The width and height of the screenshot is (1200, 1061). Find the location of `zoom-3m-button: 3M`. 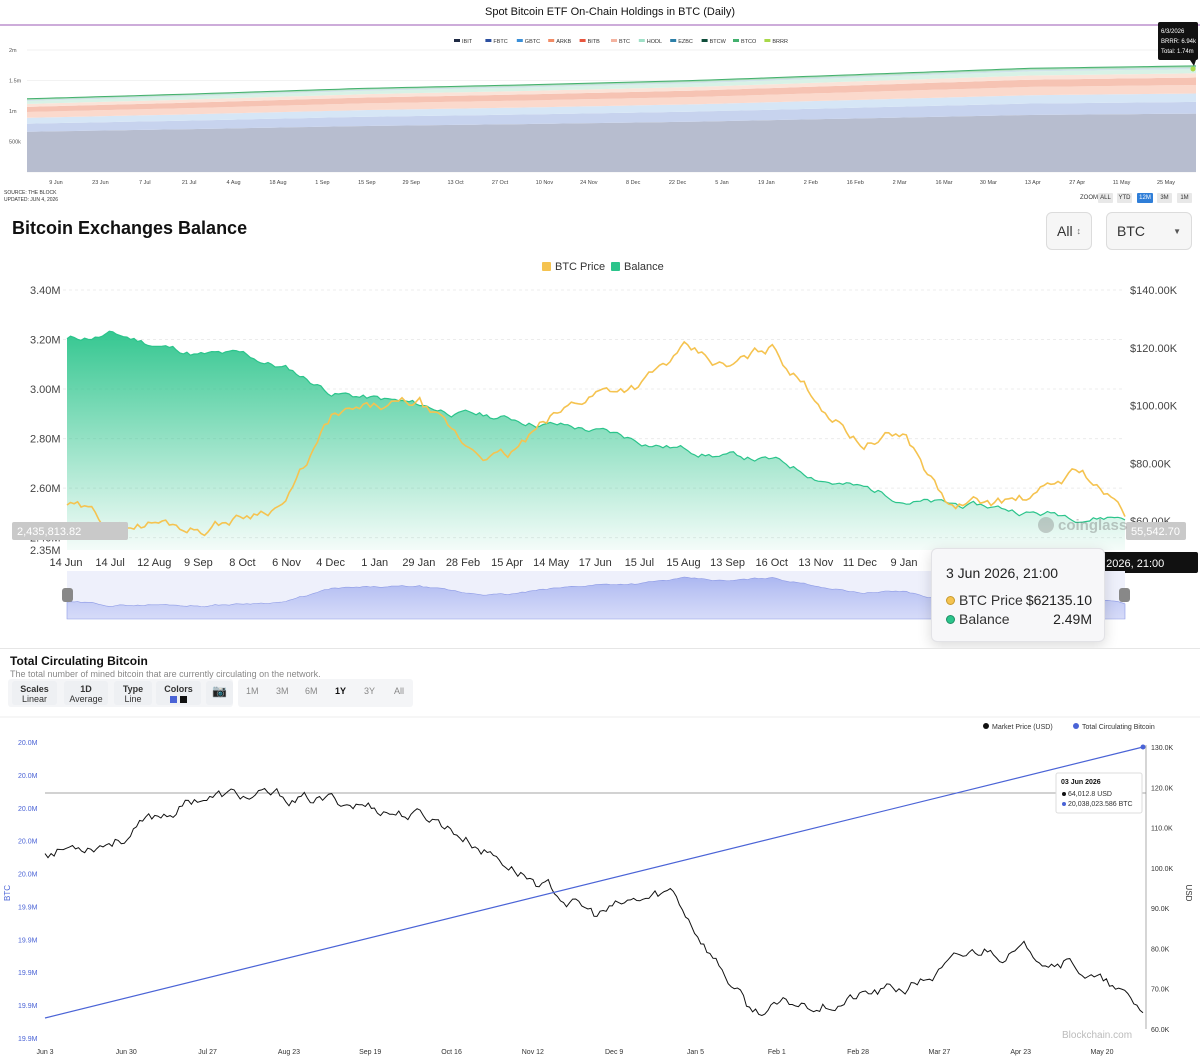

zoom-3m-button: 3M is located at coordinates (1164, 198).